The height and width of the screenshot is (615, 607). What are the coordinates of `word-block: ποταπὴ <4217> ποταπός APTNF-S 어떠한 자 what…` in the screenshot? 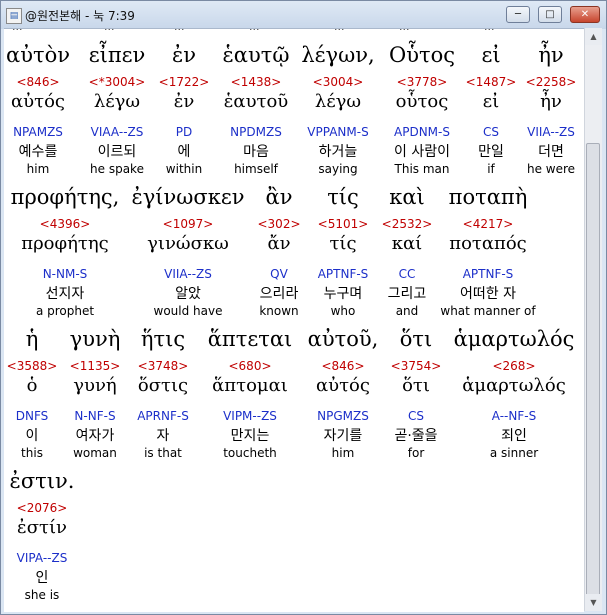 It's located at (487, 253).